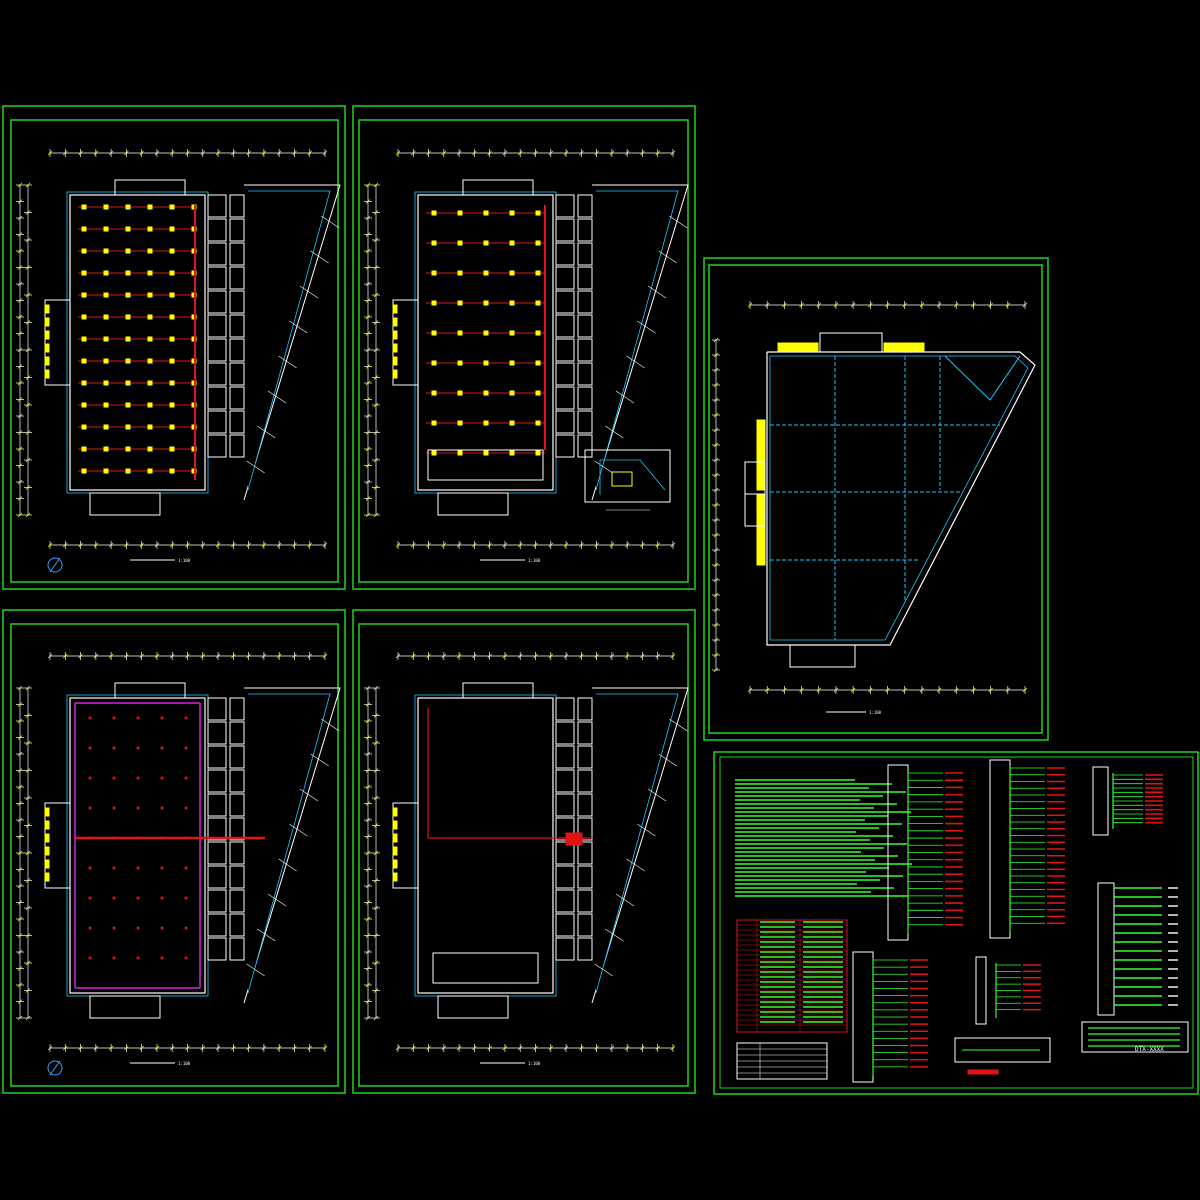 The height and width of the screenshot is (1200, 1200). I want to click on drawing-code: DTX-XXXX, so click(1149, 1049).